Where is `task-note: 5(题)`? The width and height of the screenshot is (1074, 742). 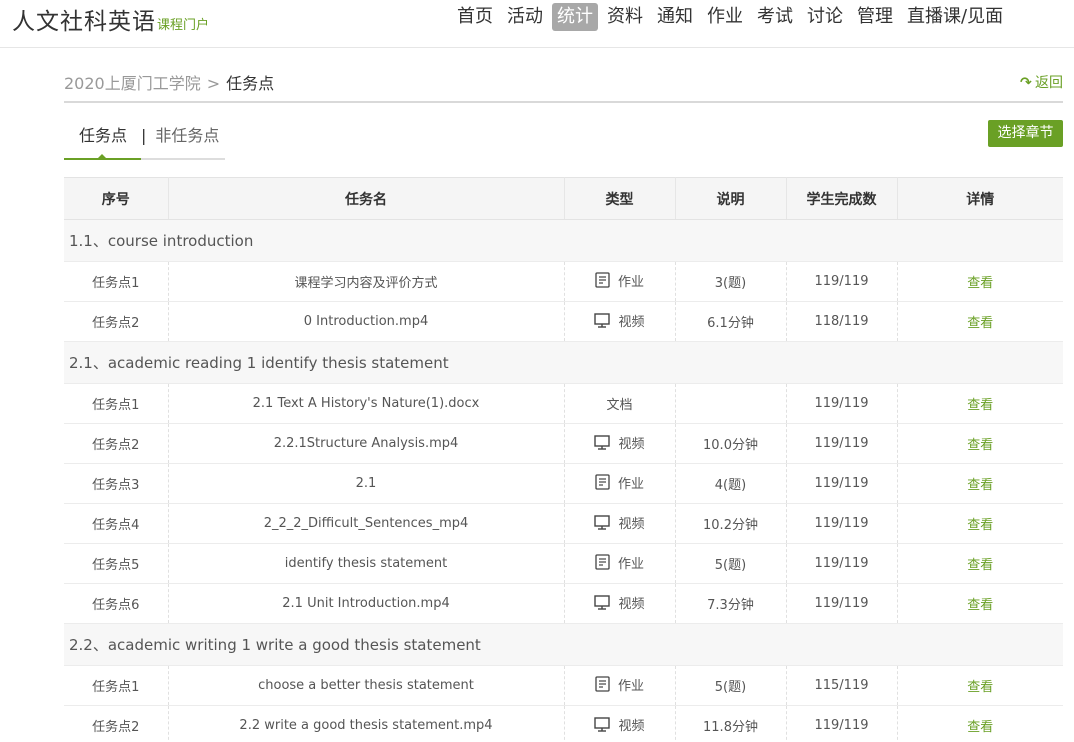
task-note: 5(题) is located at coordinates (731, 685).